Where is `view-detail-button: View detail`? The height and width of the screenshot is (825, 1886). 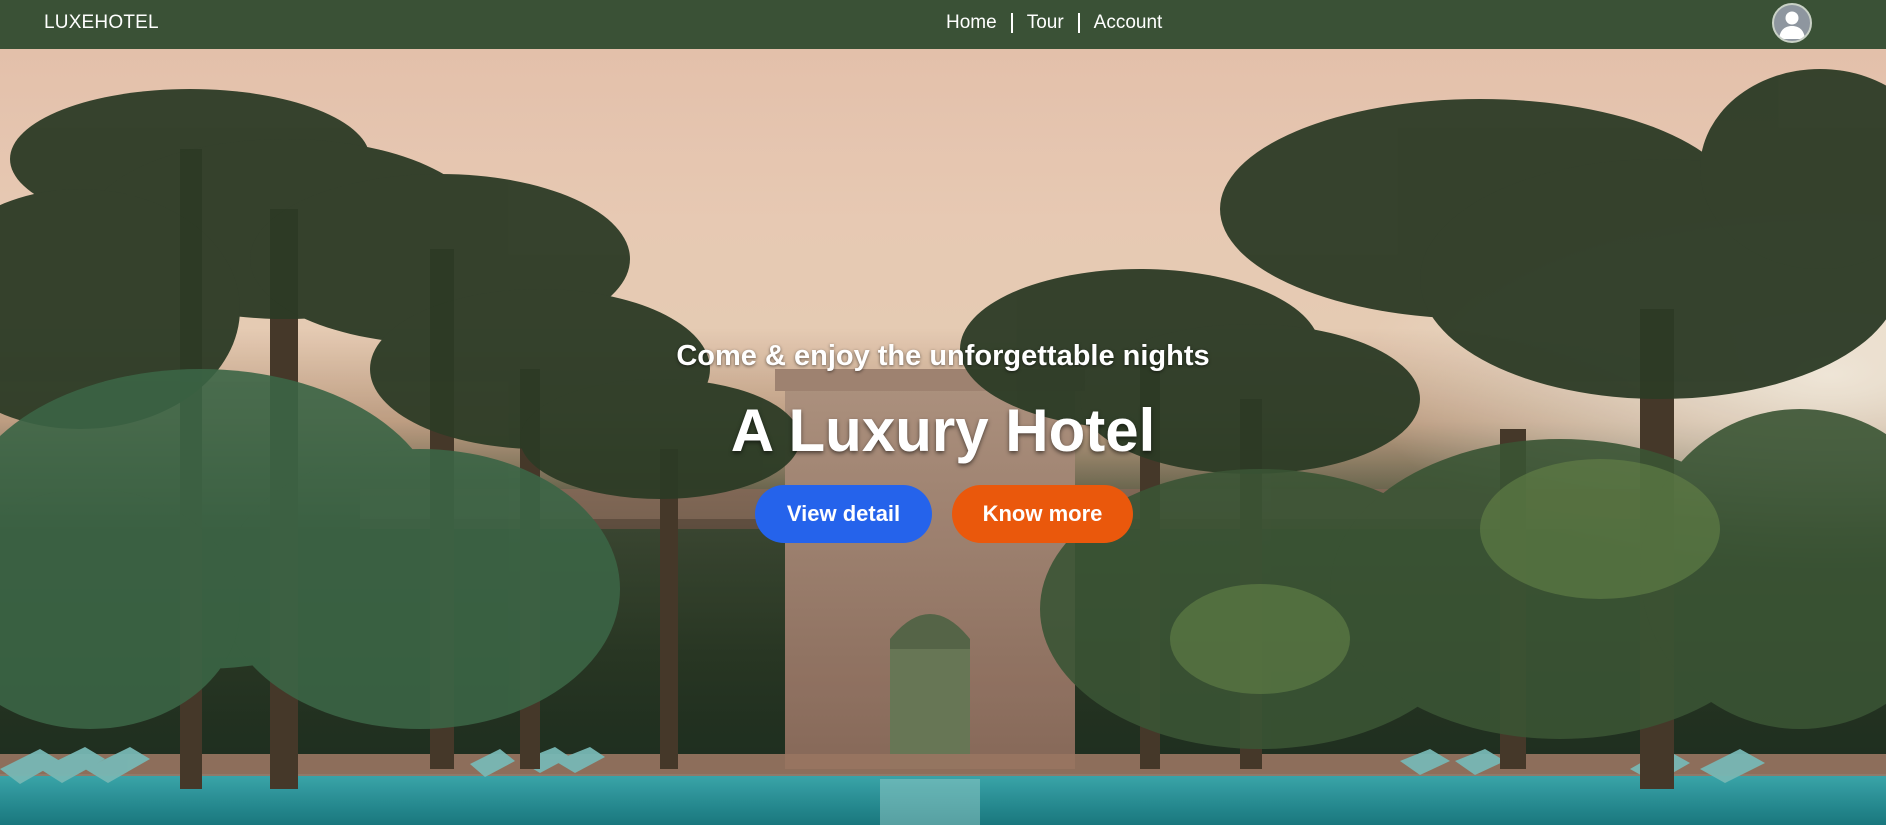 view-detail-button: View detail is located at coordinates (843, 514).